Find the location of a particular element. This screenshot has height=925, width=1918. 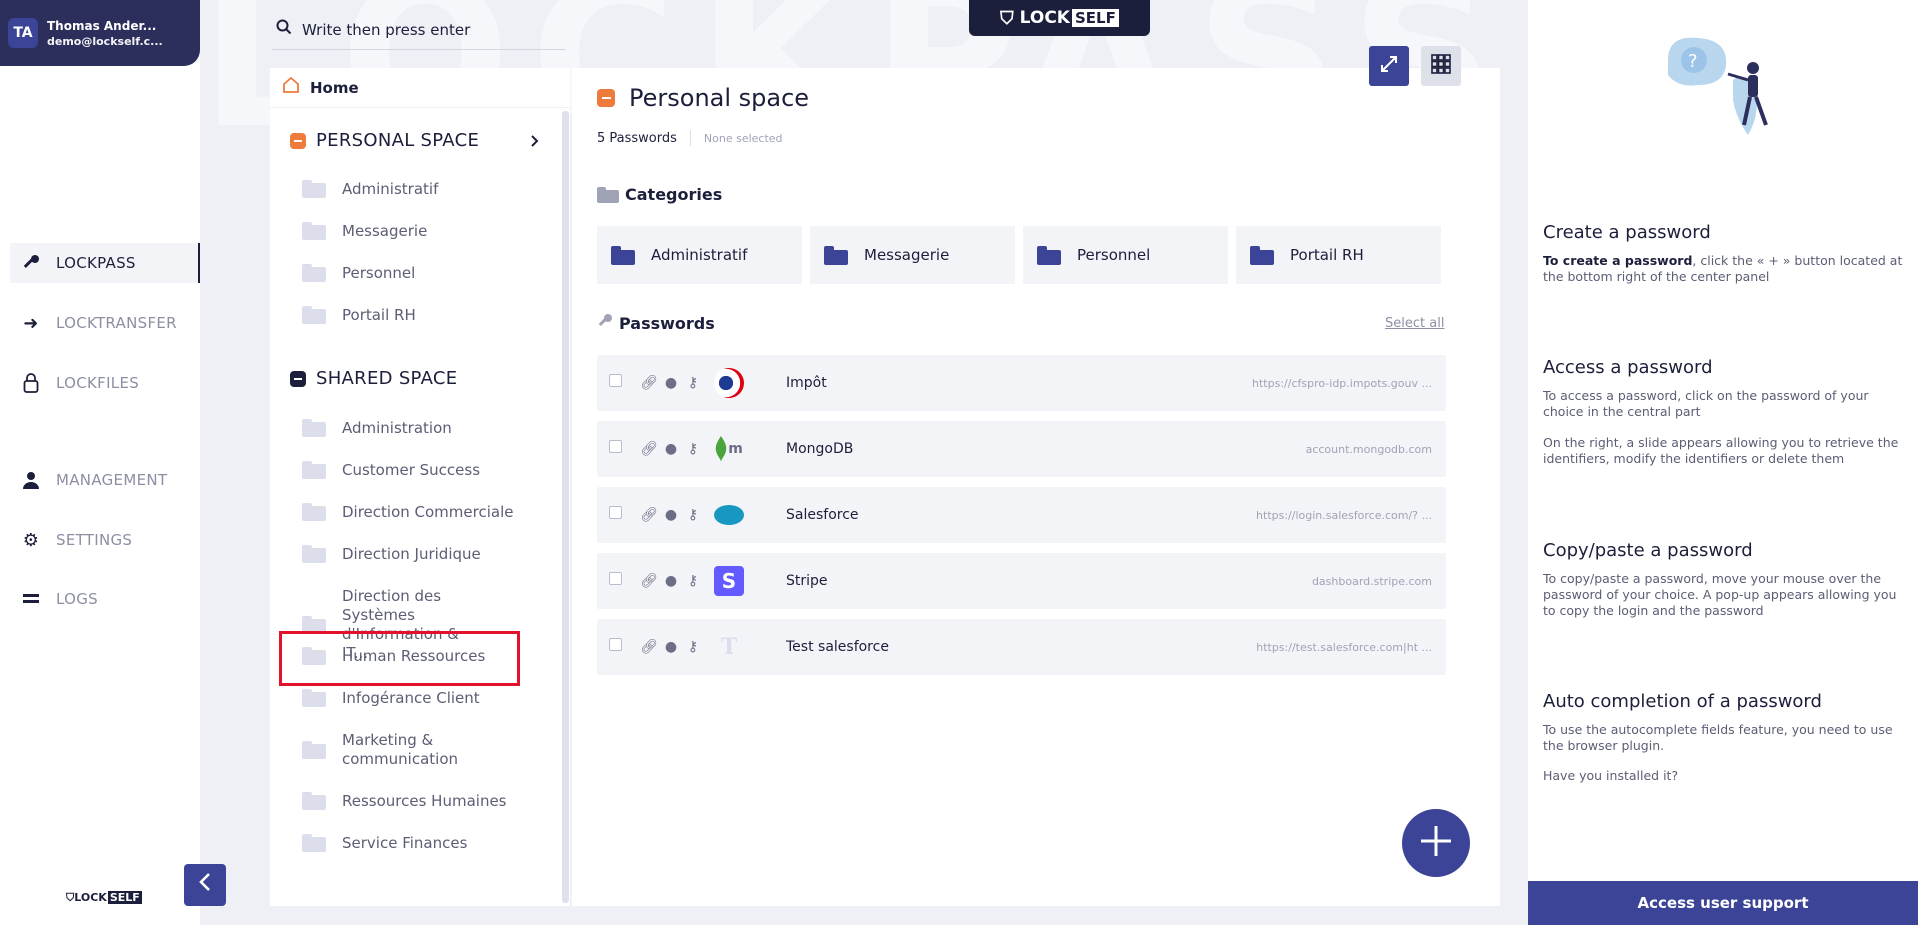

folder-personnel: Personnel is located at coordinates (427, 273).